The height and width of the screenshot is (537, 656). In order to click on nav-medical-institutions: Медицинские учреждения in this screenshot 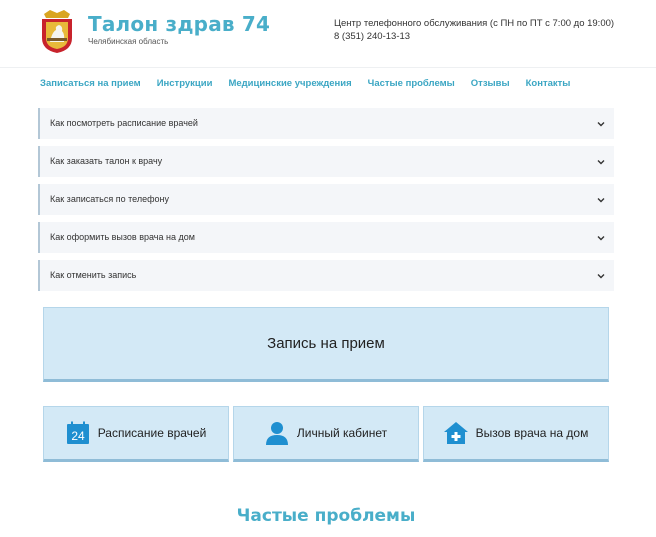, I will do `click(289, 85)`.